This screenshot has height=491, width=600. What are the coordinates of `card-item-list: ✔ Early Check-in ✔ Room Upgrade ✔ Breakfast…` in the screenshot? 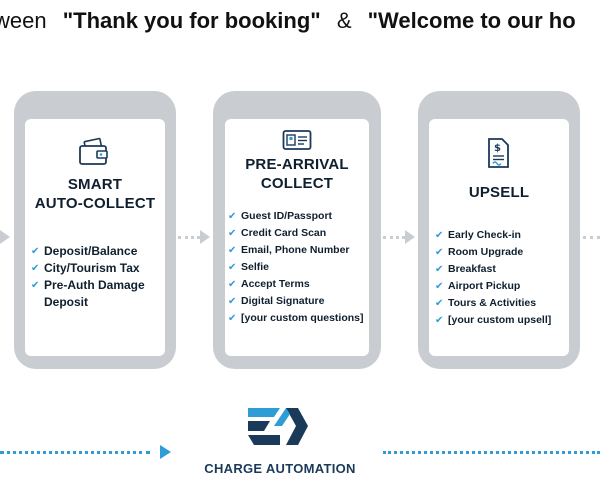 It's located at (501, 278).